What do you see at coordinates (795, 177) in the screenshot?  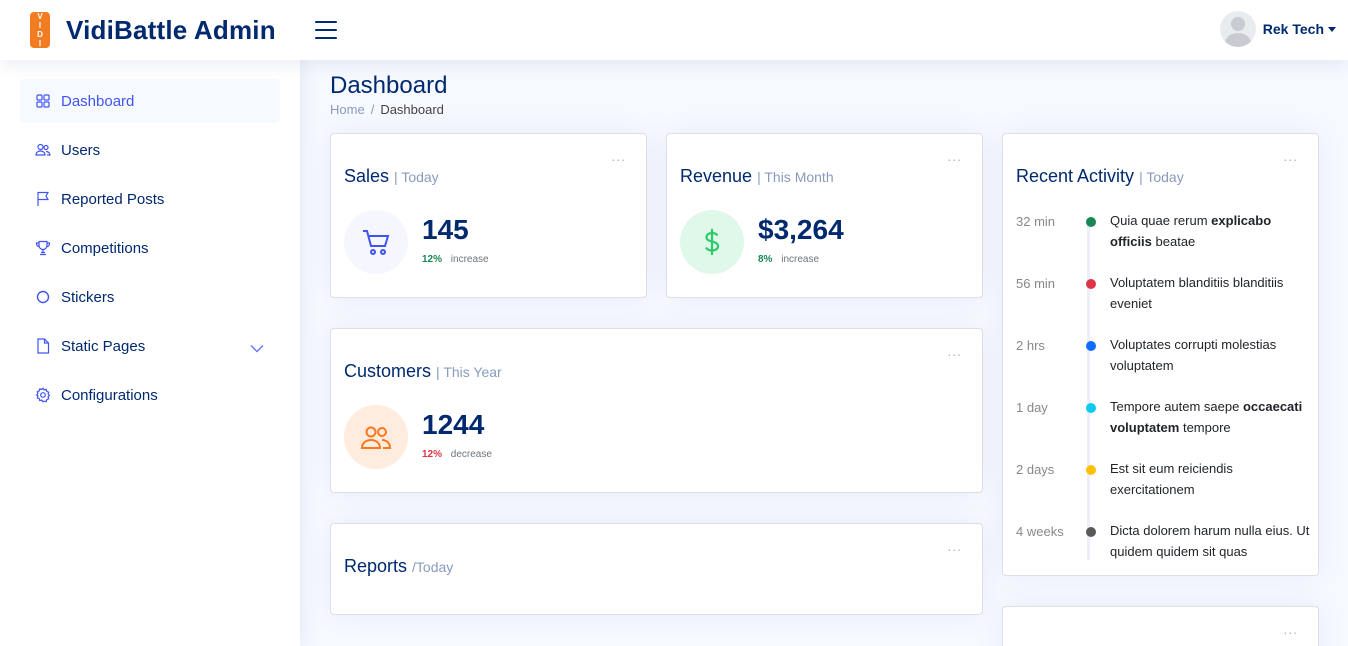 I see `card-subtitle: | This Month` at bounding box center [795, 177].